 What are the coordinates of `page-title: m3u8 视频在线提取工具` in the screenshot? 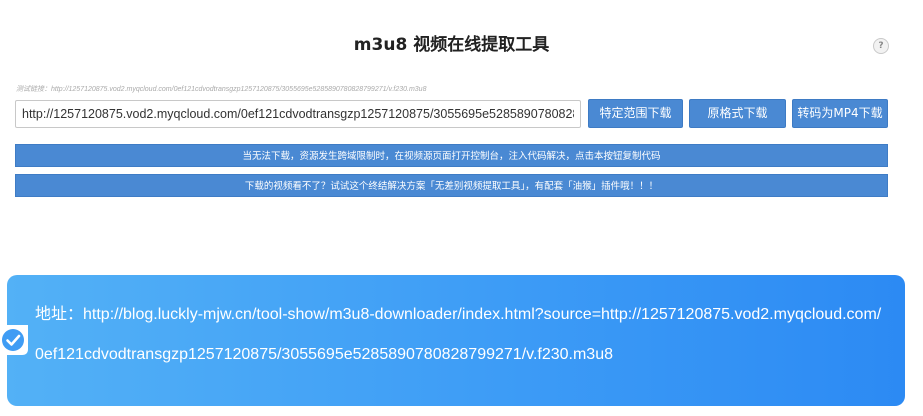 It's located at (451, 45).